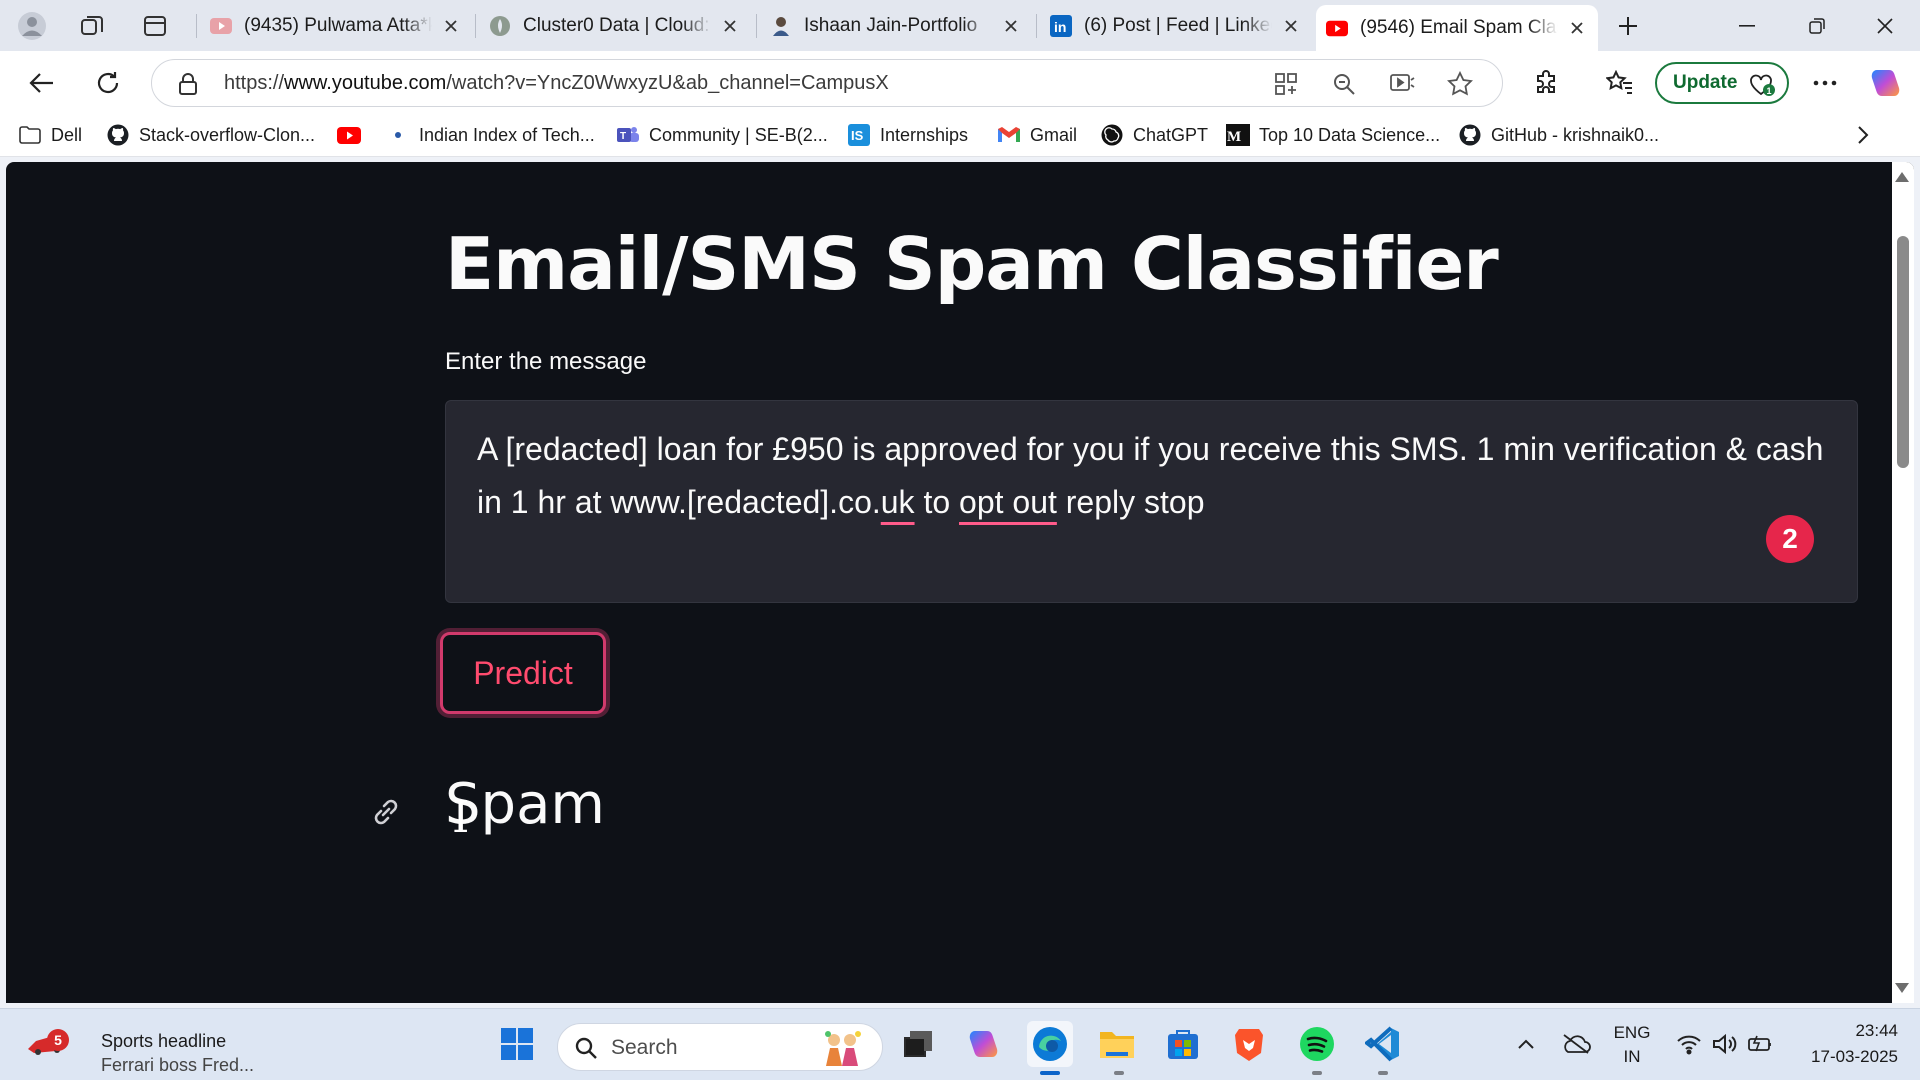  What do you see at coordinates (517, 1044) in the screenshot?
I see `windows-start-icon` at bounding box center [517, 1044].